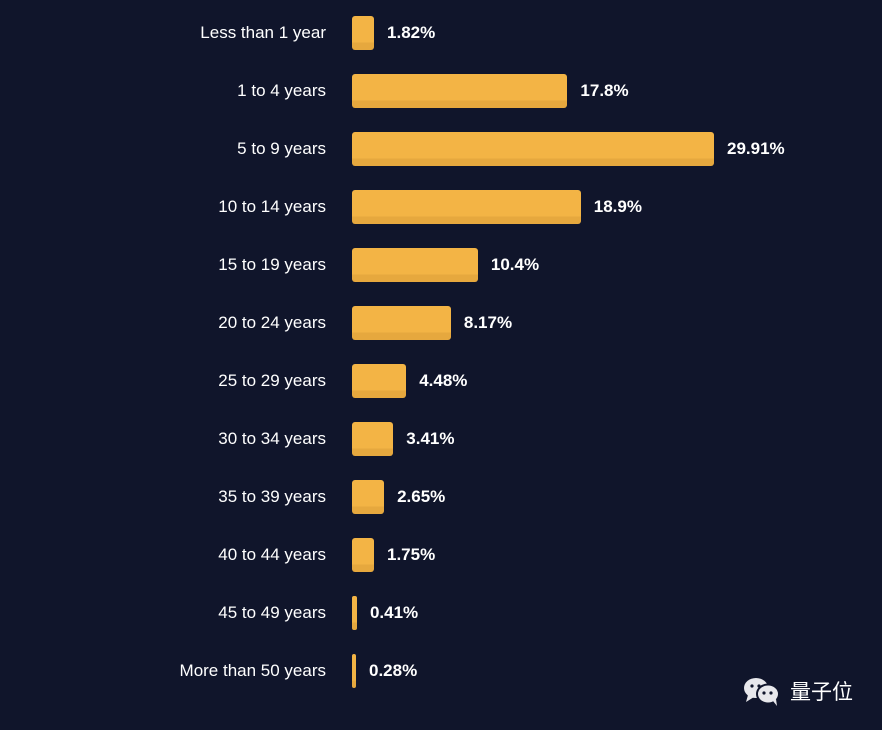 Image resolution: width=882 pixels, height=730 pixels. I want to click on value-label: 1.75%, so click(411, 554).